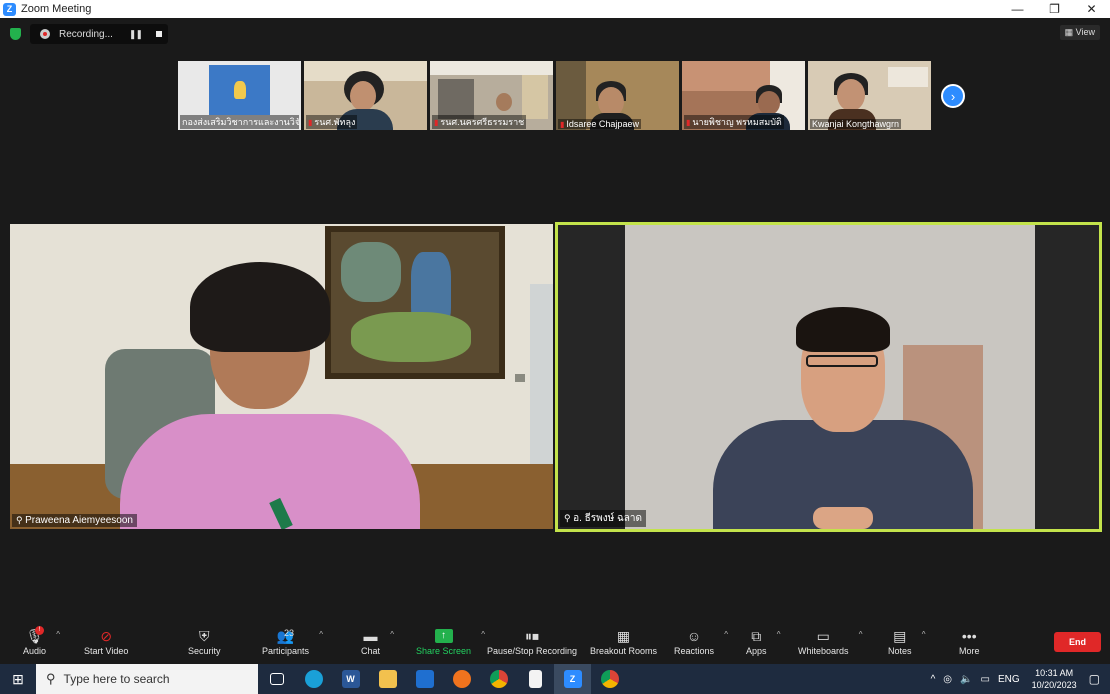 This screenshot has width=1110, height=694. Describe the element at coordinates (58, 634) in the screenshot. I see `audio-options-chevron-icon: ^` at that location.